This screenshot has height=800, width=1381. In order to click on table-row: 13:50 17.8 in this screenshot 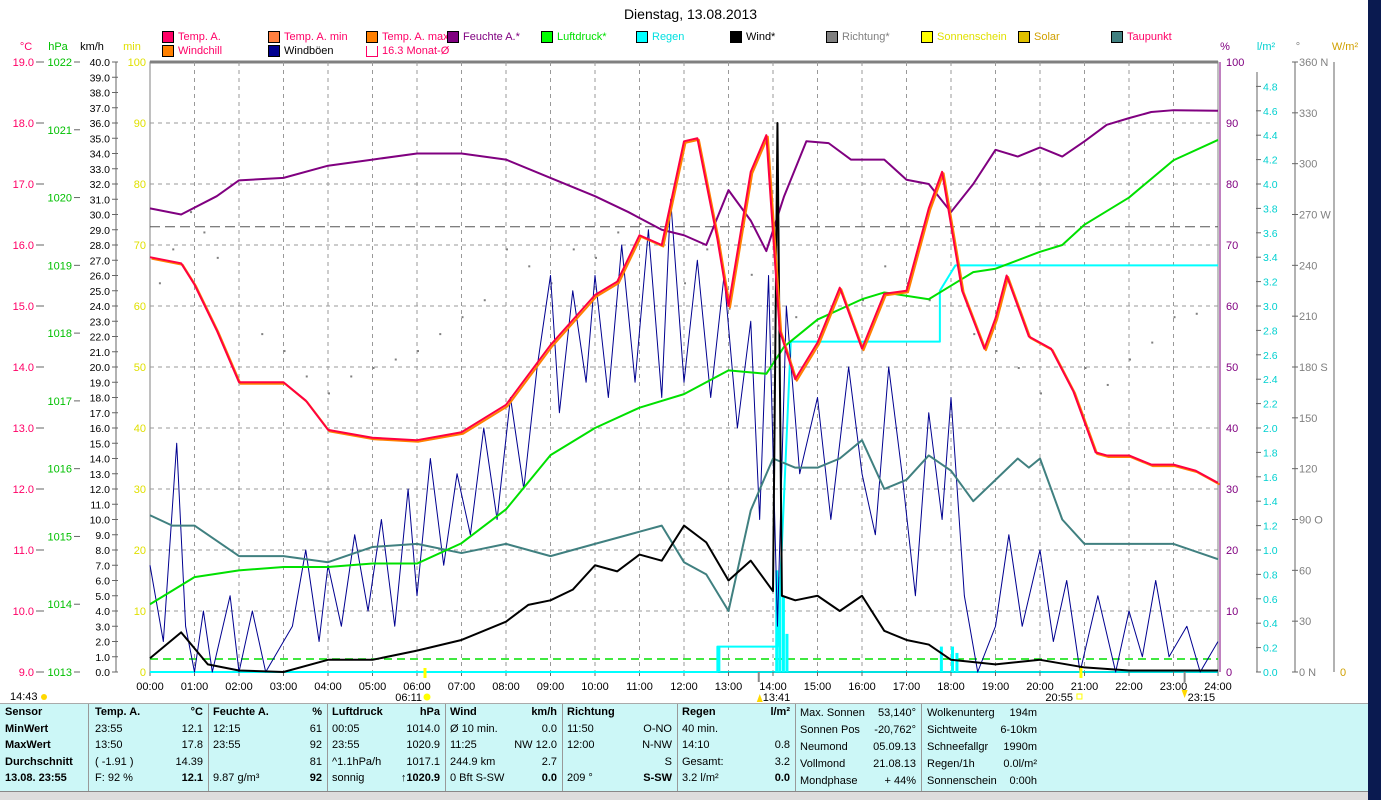, I will do `click(149, 745)`.